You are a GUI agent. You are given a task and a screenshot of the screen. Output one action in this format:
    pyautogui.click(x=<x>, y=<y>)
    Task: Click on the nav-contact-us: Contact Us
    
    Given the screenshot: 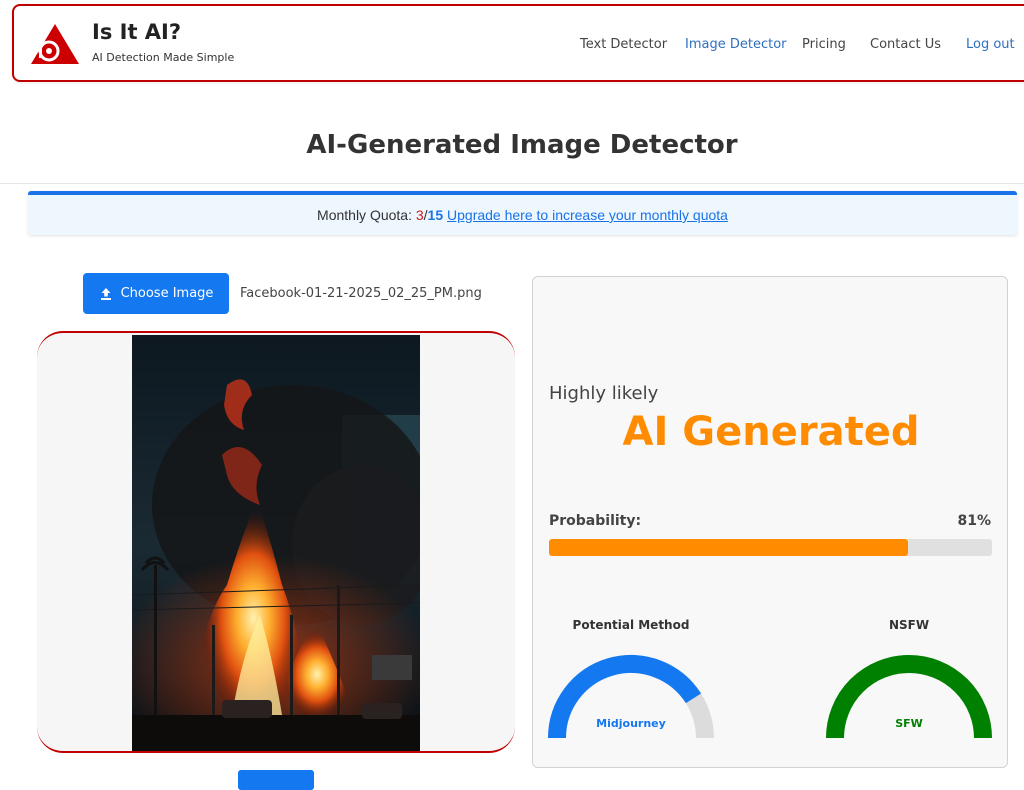 What is the action you would take?
    pyautogui.click(x=905, y=44)
    